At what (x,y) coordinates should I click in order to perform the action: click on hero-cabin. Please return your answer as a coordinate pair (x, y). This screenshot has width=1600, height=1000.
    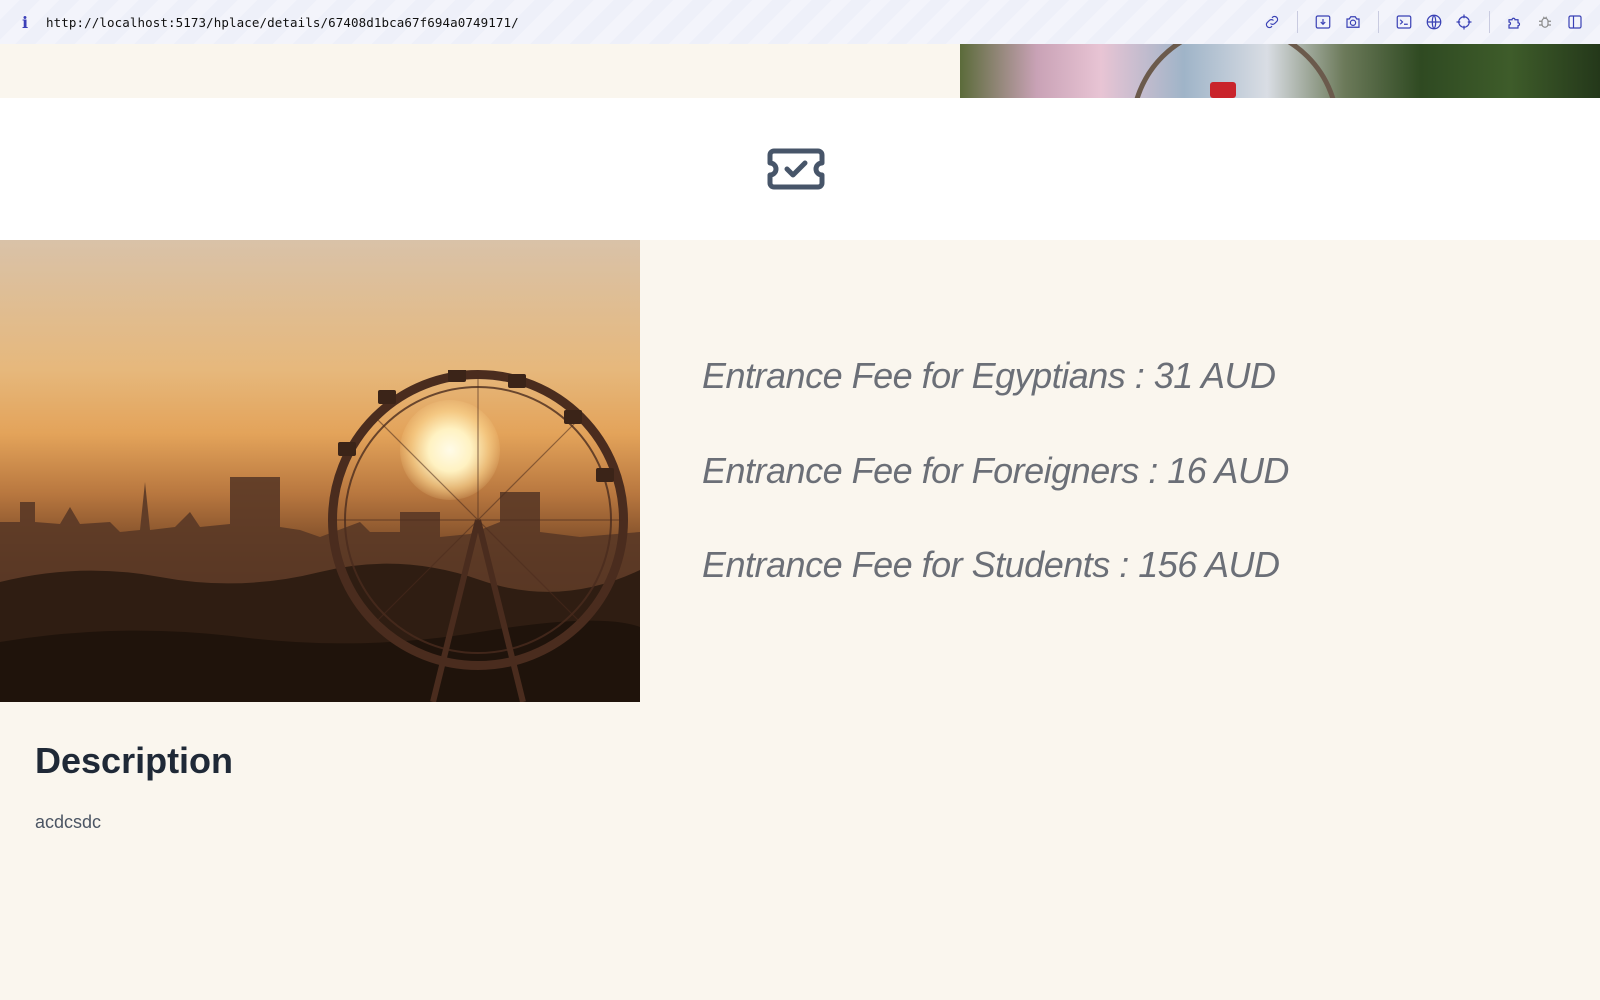
    Looking at the image, I should click on (1223, 90).